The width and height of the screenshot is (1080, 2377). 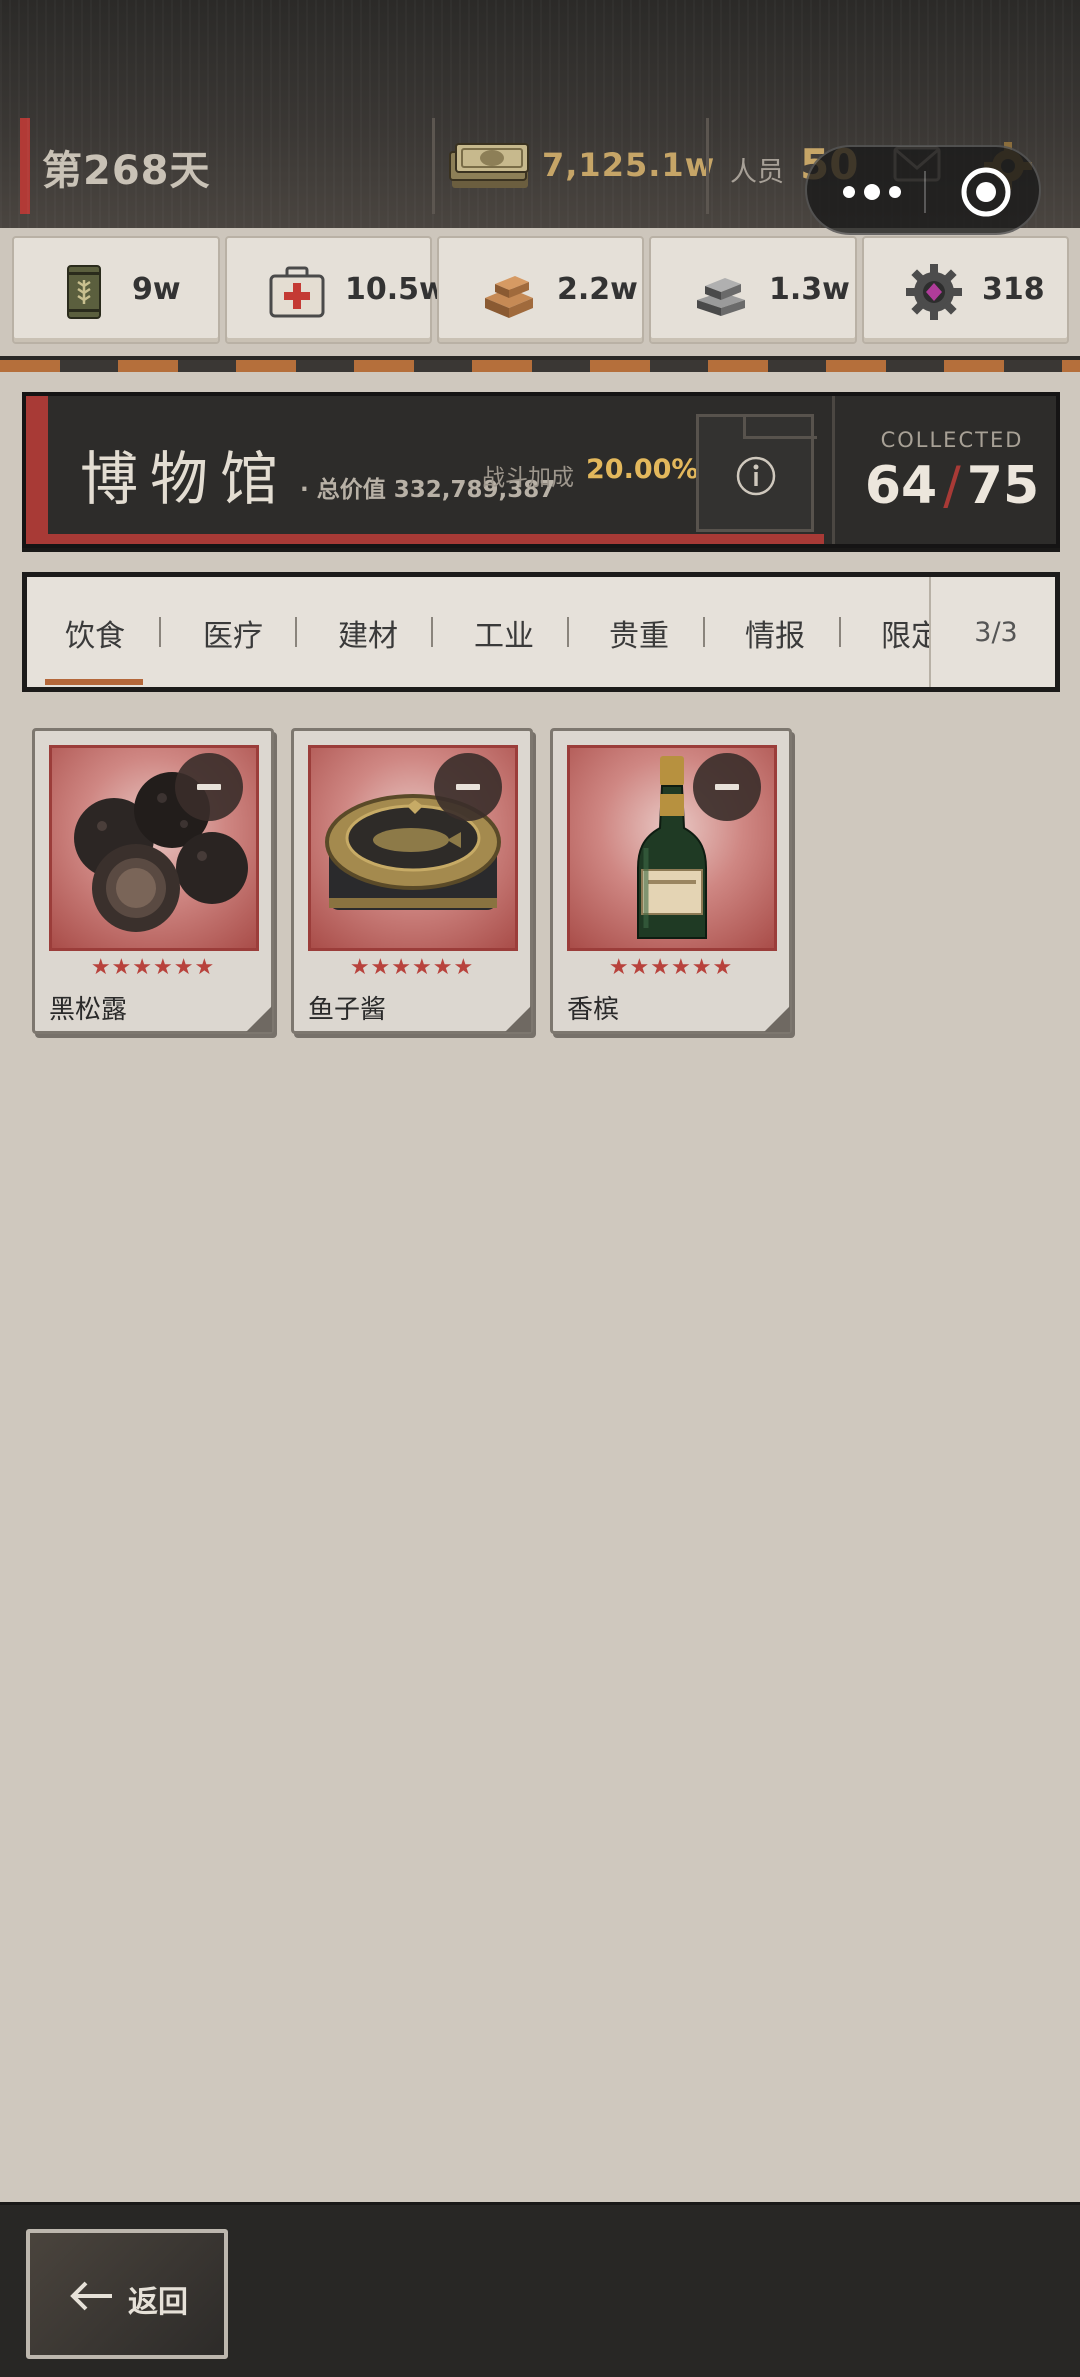 I want to click on collected-divider, so click(x=833, y=470).